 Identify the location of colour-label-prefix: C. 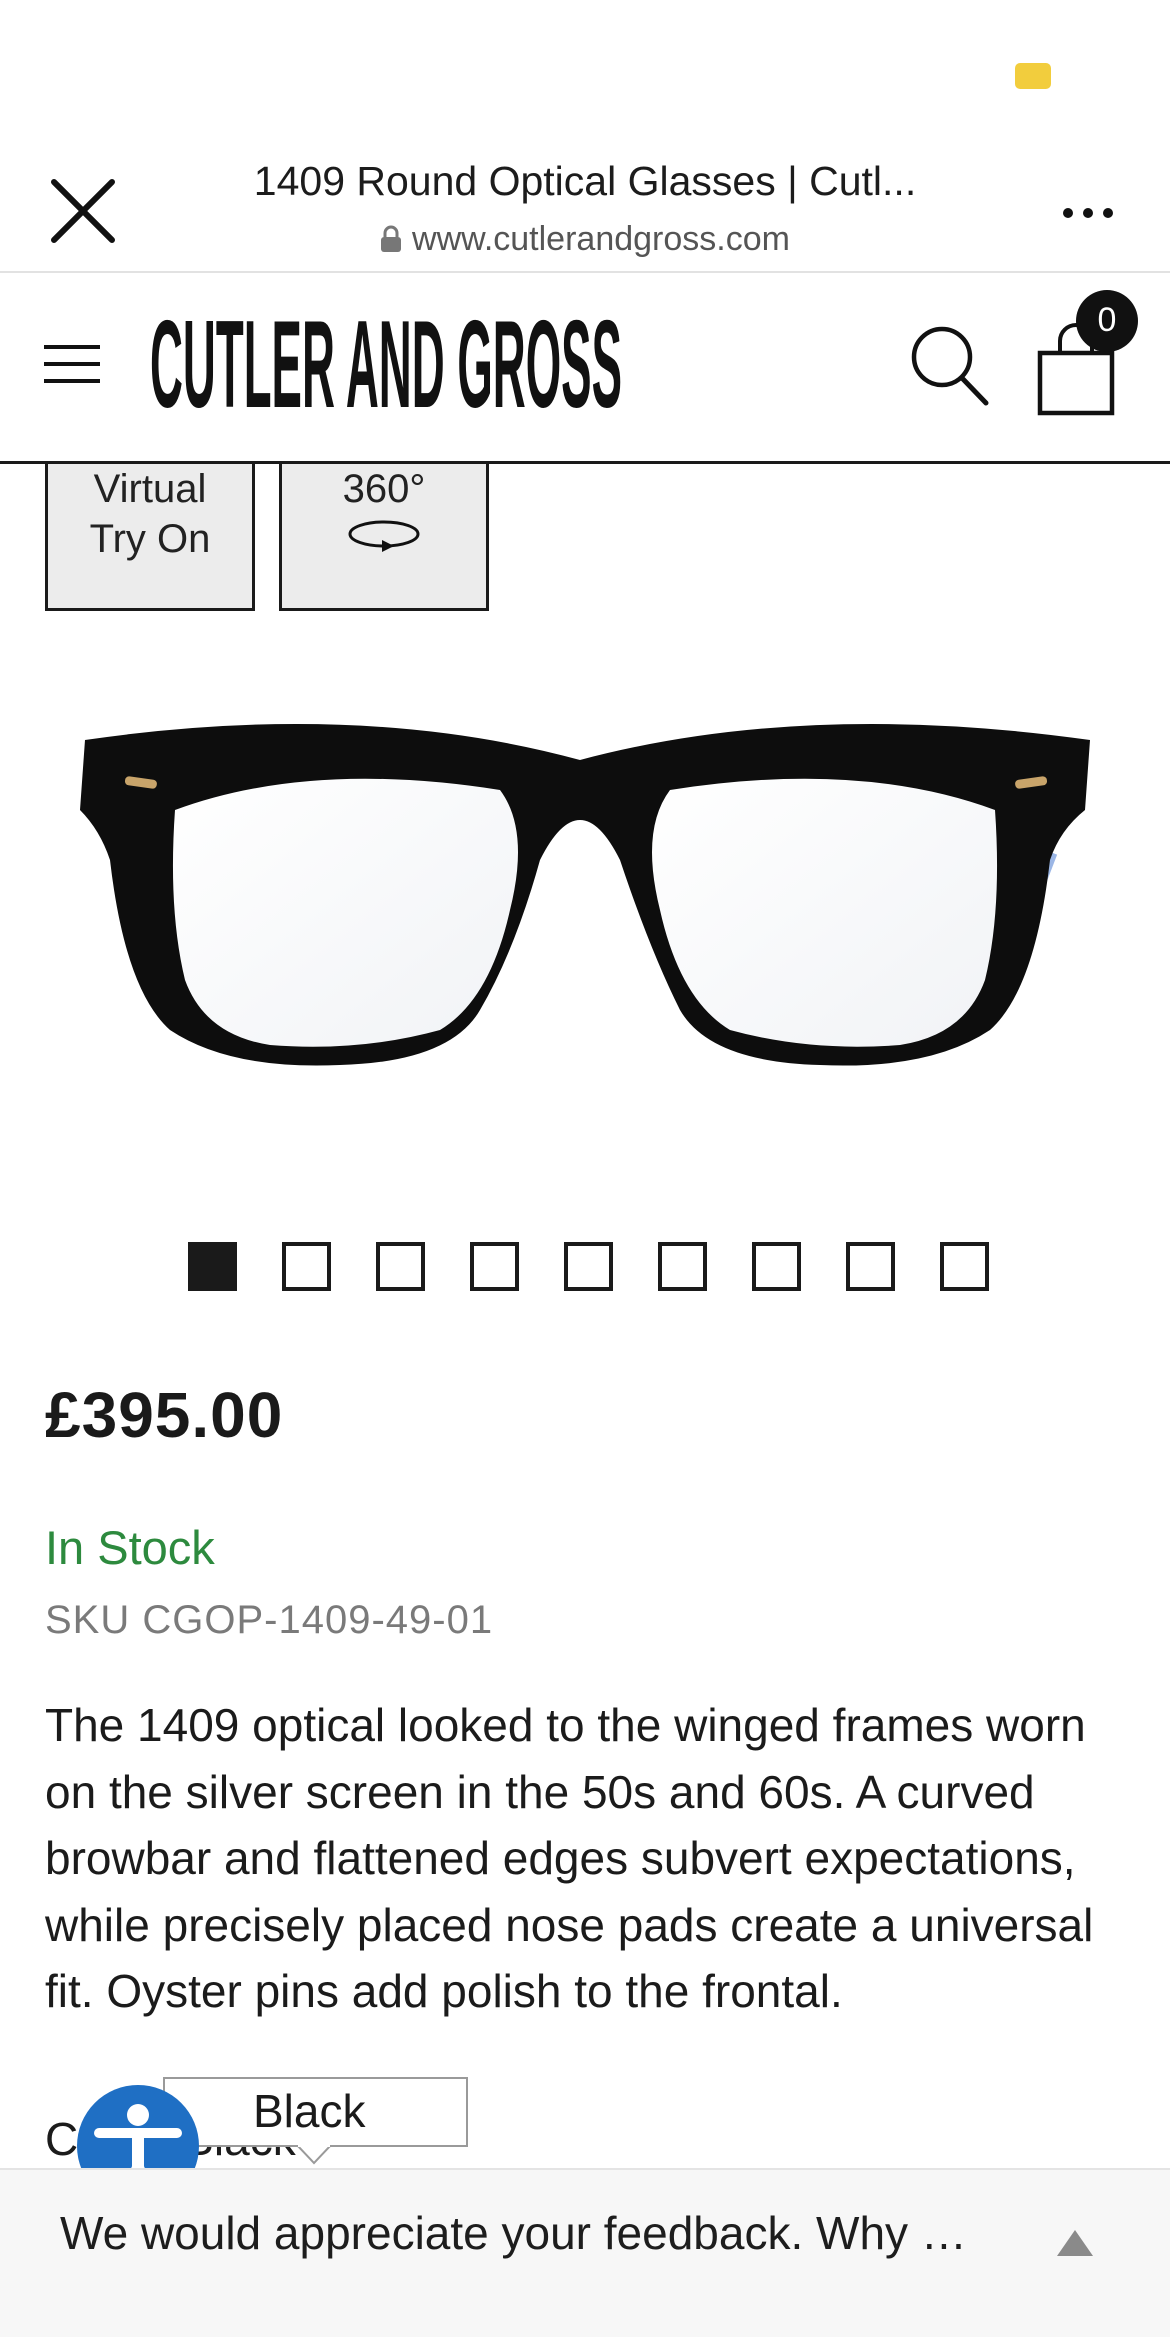
(62, 2139).